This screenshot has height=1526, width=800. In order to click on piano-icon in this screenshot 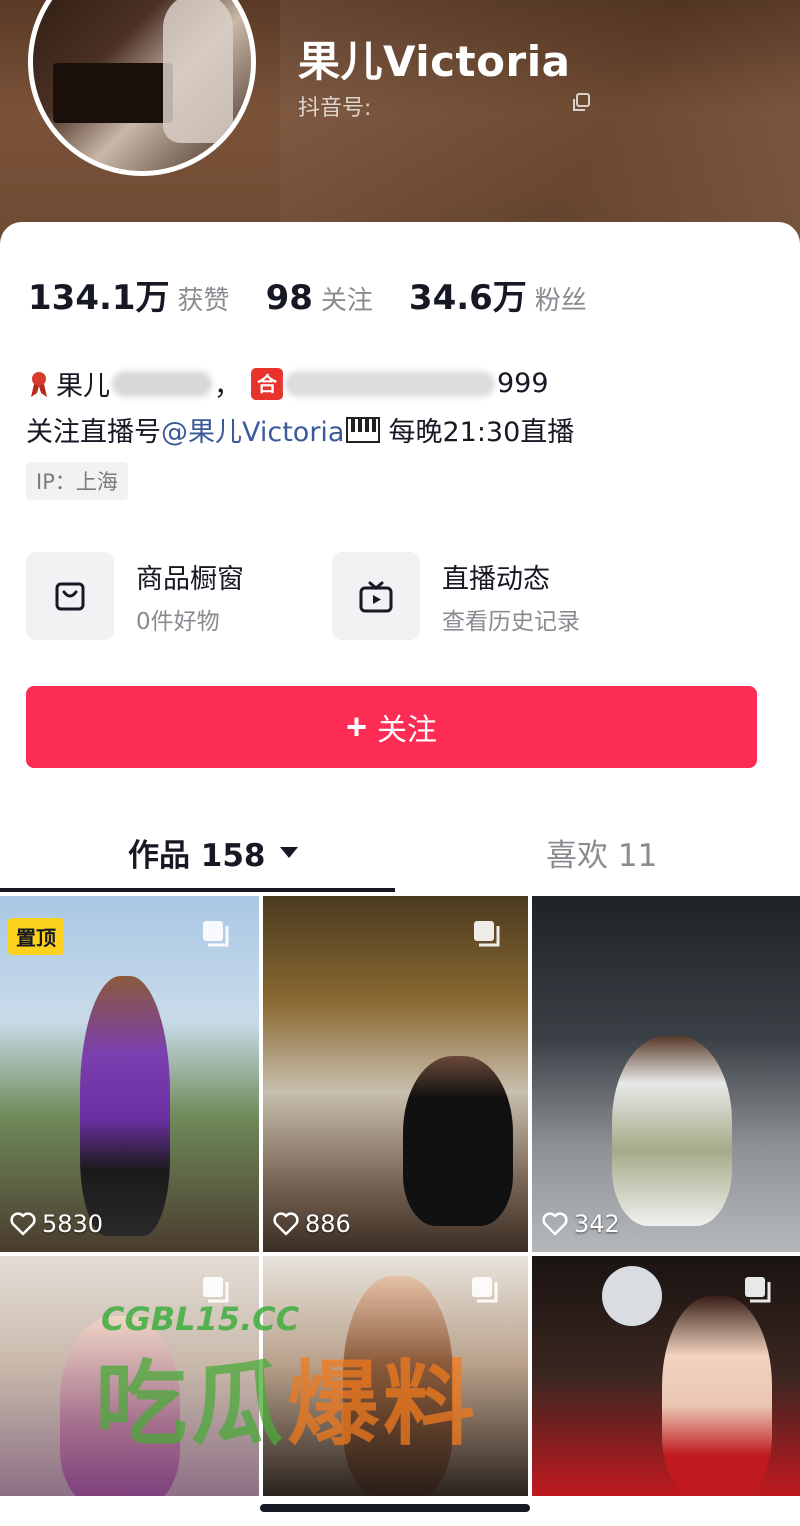, I will do `click(363, 429)`.